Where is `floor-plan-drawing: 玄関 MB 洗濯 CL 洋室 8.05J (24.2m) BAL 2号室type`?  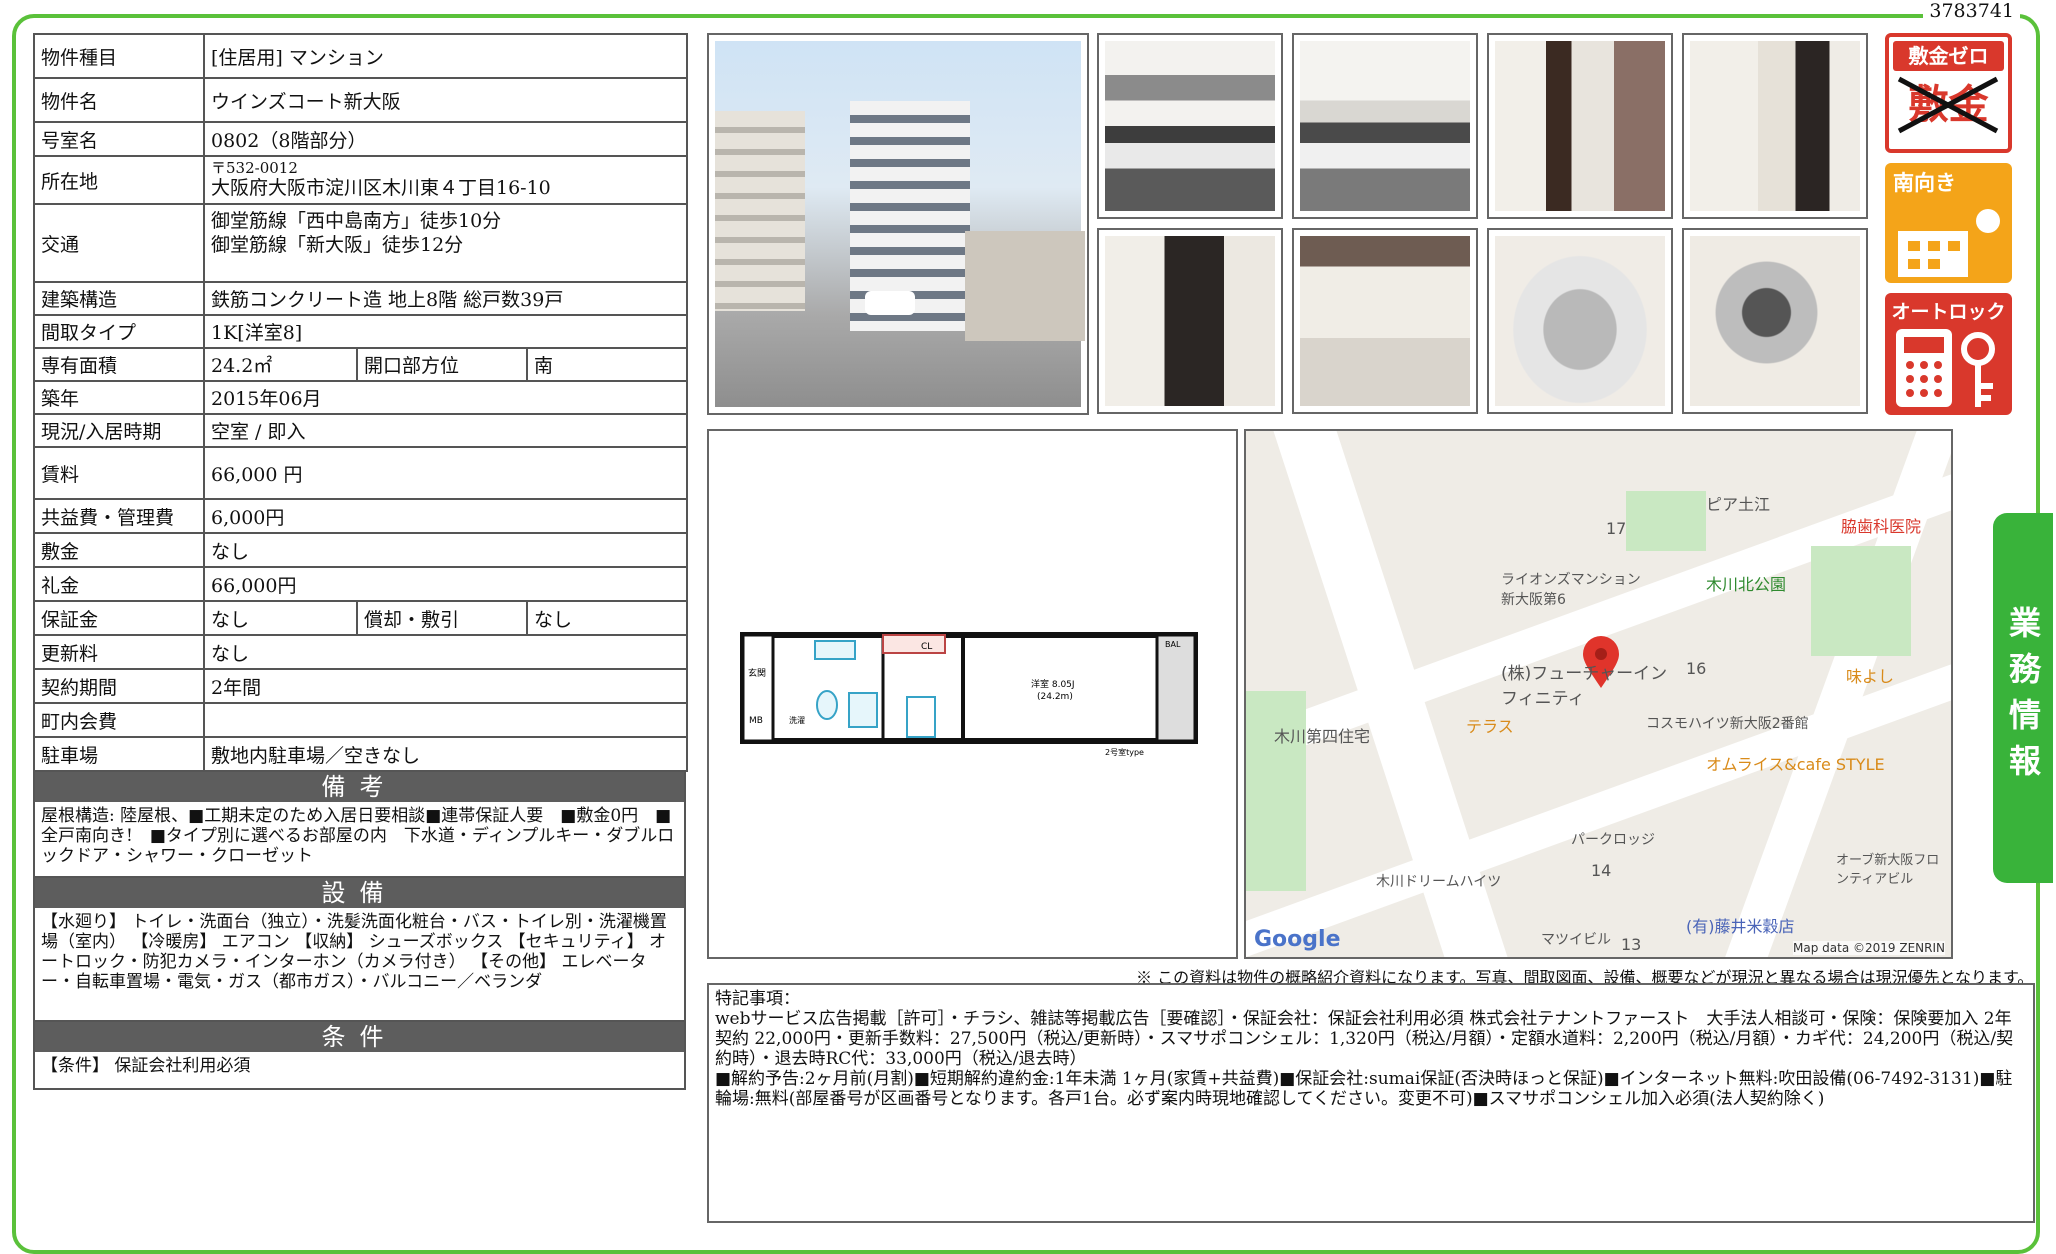
floor-plan-drawing: 玄関 MB 洗濯 CL 洋室 8.05J (24.2m) BAL 2号室type is located at coordinates (969, 694).